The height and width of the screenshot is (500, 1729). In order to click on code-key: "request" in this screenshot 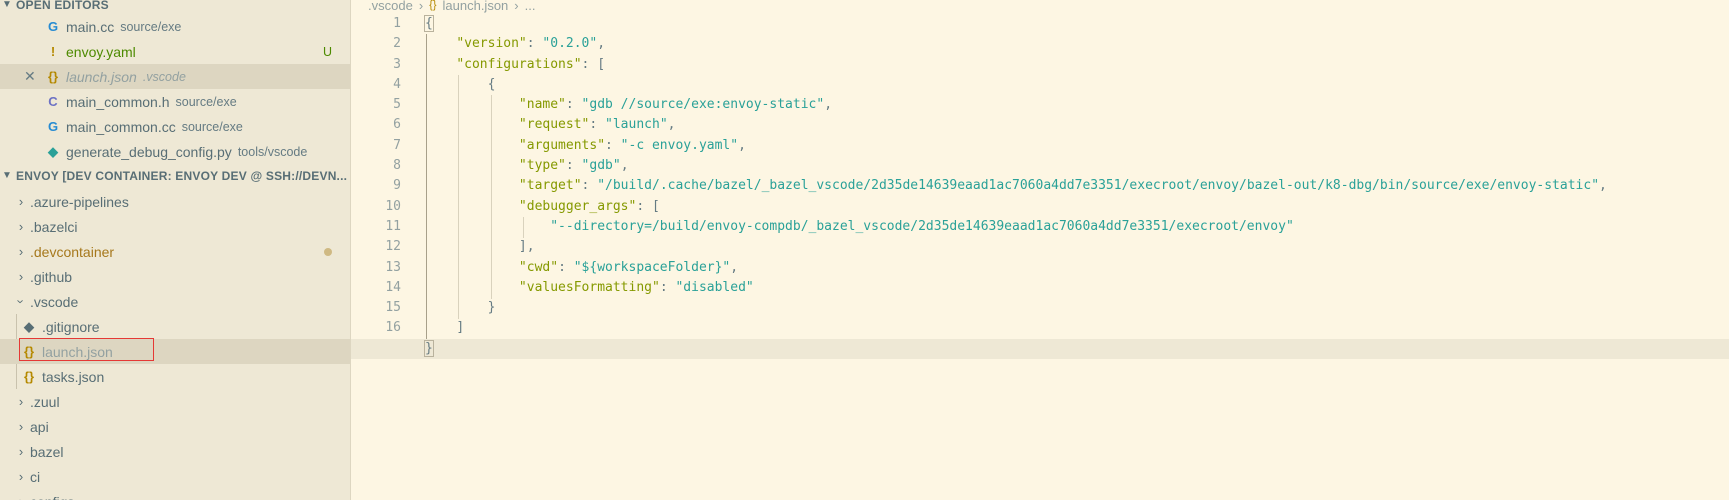, I will do `click(554, 125)`.